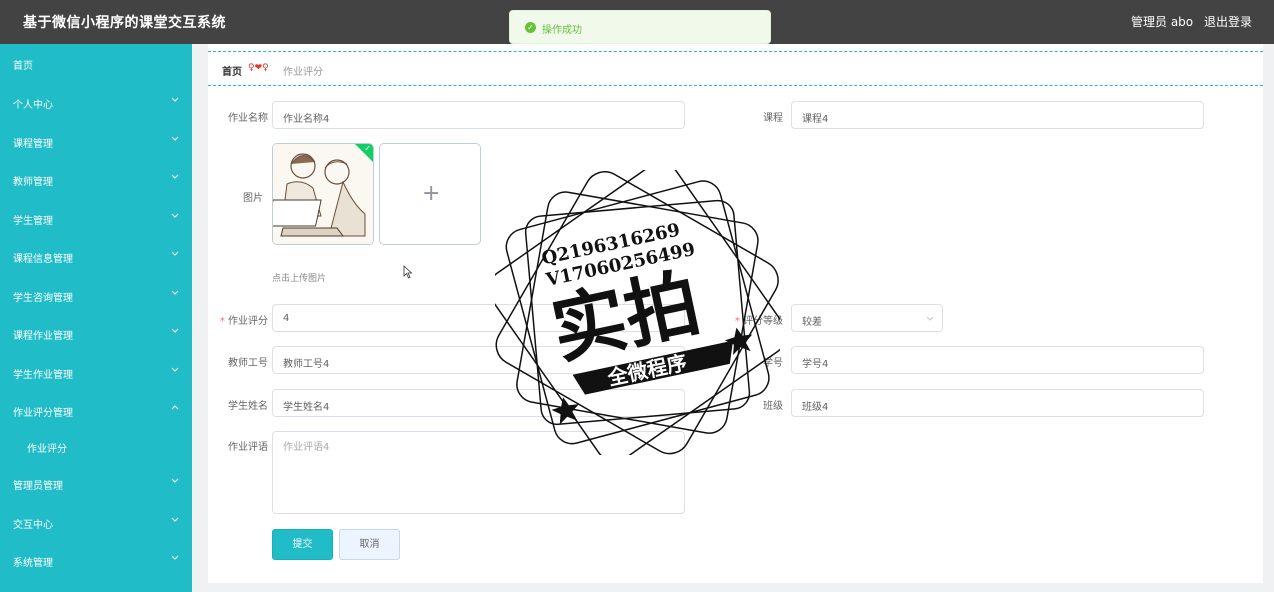 The width and height of the screenshot is (1274, 592). I want to click on sidebar-item-course-homework-management: 课程作业管理, so click(96, 333).